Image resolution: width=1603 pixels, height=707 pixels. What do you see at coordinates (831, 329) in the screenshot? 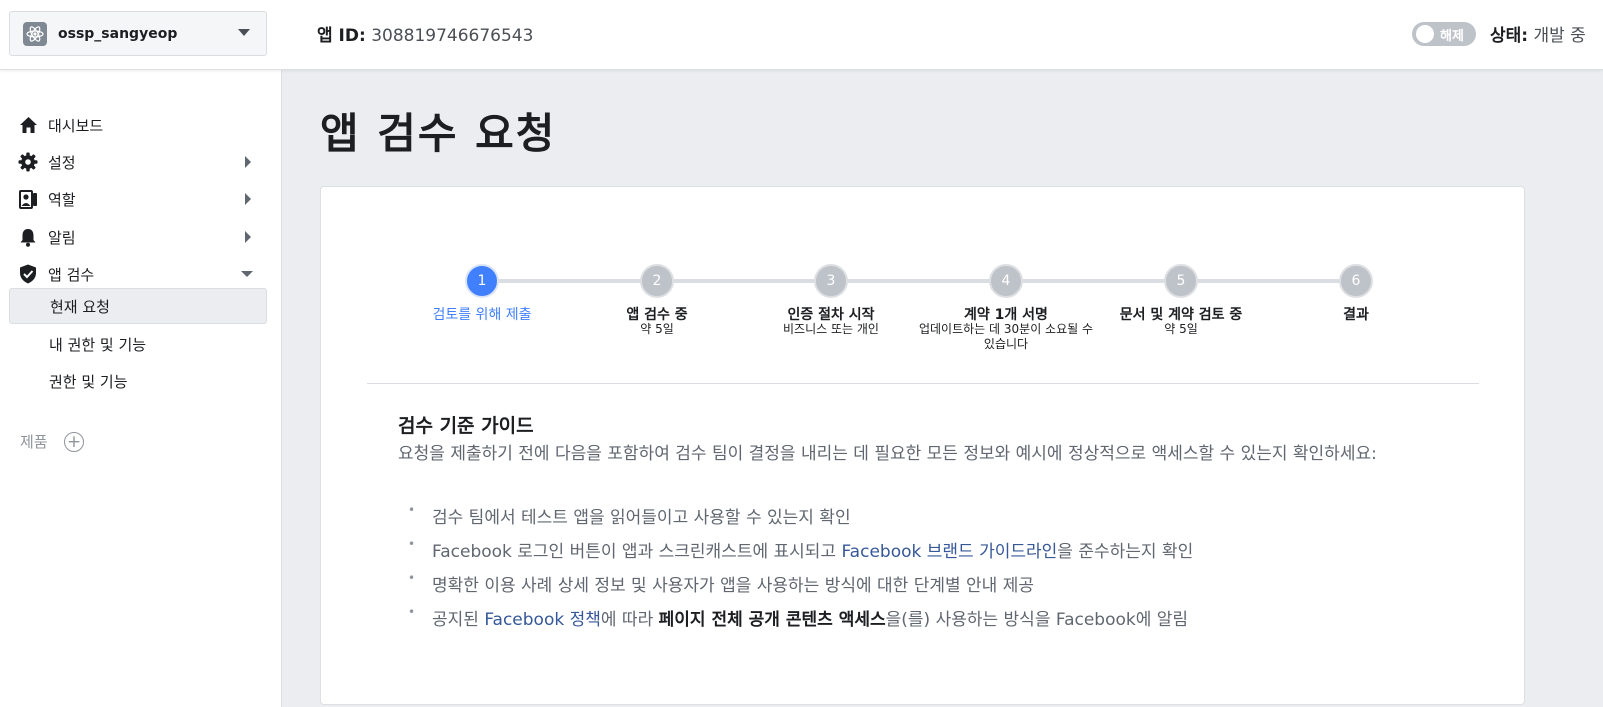
I see `step-3-subtitle: 비즈니스 또는 개인` at bounding box center [831, 329].